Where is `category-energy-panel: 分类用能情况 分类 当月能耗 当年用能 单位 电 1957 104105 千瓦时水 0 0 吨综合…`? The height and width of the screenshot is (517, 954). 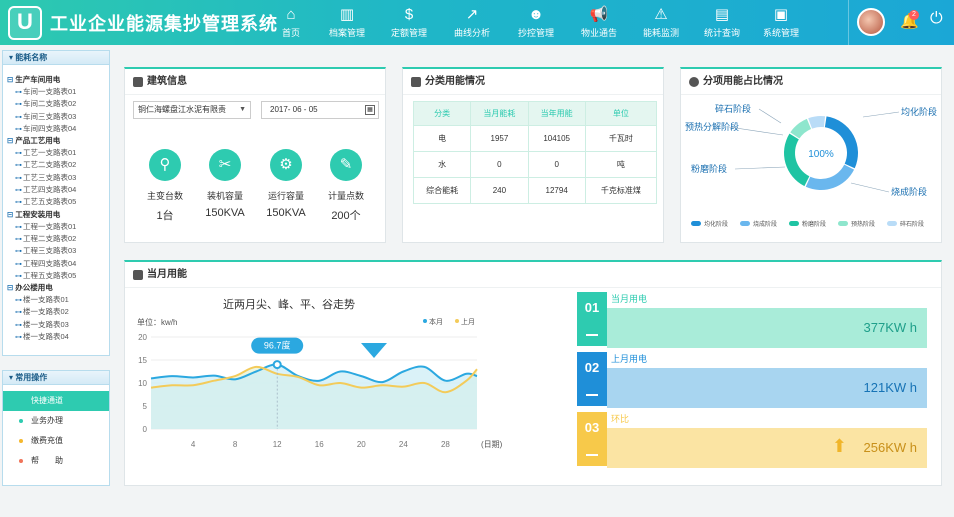
category-energy-panel: 分类用能情况 分类 当月能耗 当年用能 单位 电 1957 104105 千瓦时水 0 0 吨综合… is located at coordinates (533, 155).